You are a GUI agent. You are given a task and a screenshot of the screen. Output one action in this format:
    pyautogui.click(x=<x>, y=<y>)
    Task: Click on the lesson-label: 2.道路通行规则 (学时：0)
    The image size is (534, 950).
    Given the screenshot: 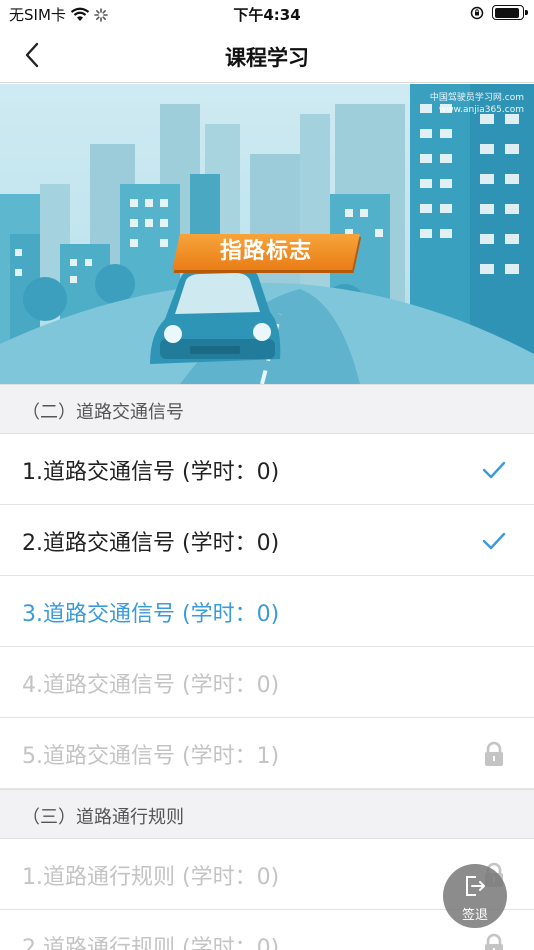 What is the action you would take?
    pyautogui.click(x=151, y=943)
    